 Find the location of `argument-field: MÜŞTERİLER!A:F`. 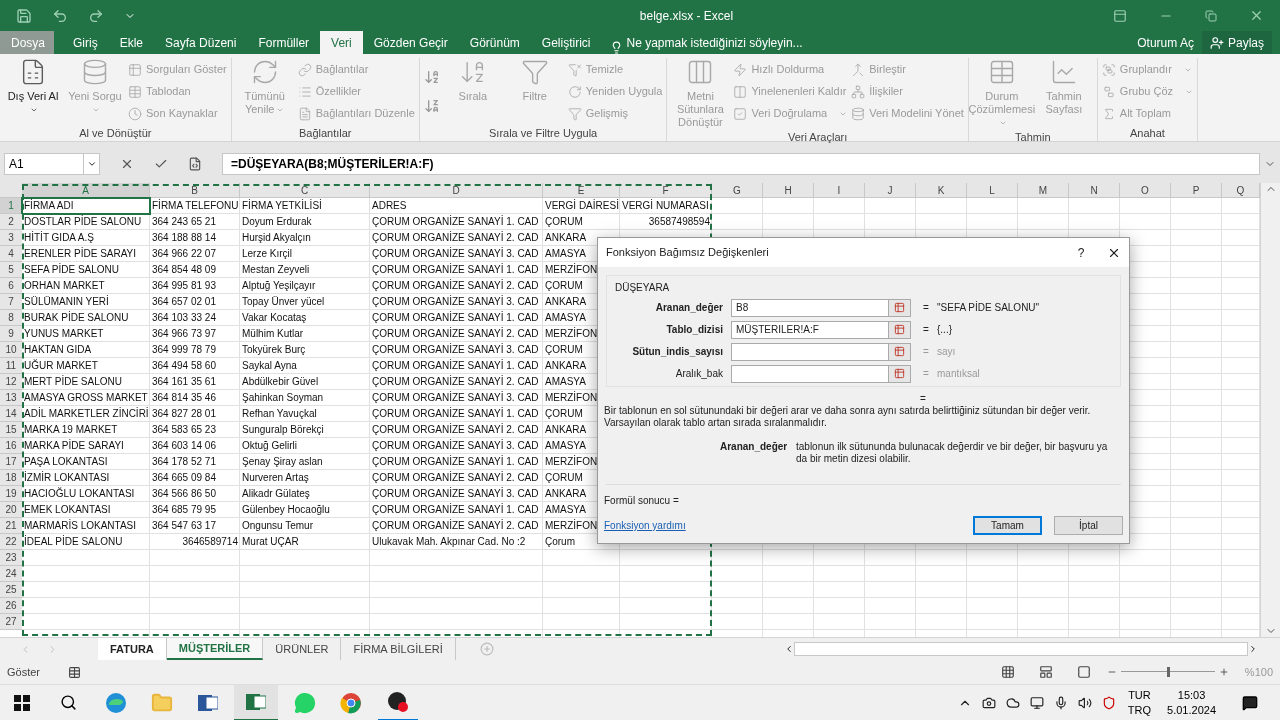

argument-field: MÜŞTERİLER!A:F is located at coordinates (810, 329).